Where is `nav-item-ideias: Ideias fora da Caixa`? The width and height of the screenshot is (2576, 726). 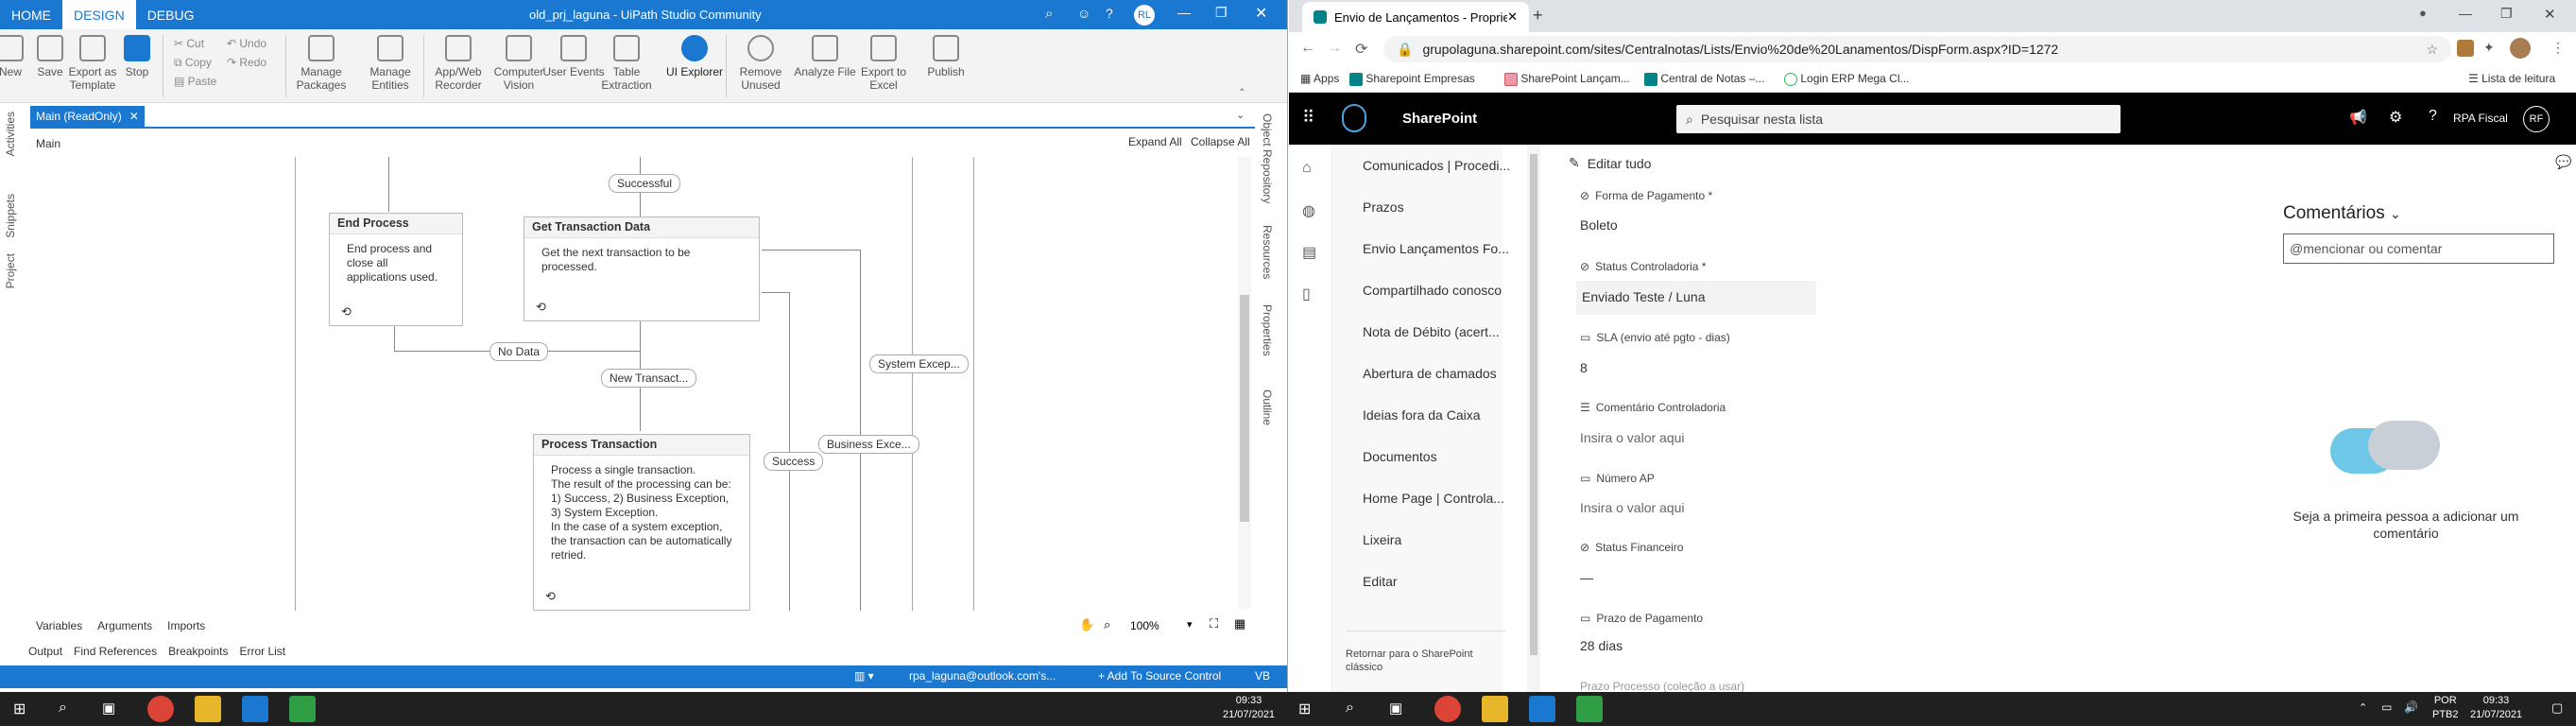 nav-item-ideias: Ideias fora da Caixa is located at coordinates (1422, 415).